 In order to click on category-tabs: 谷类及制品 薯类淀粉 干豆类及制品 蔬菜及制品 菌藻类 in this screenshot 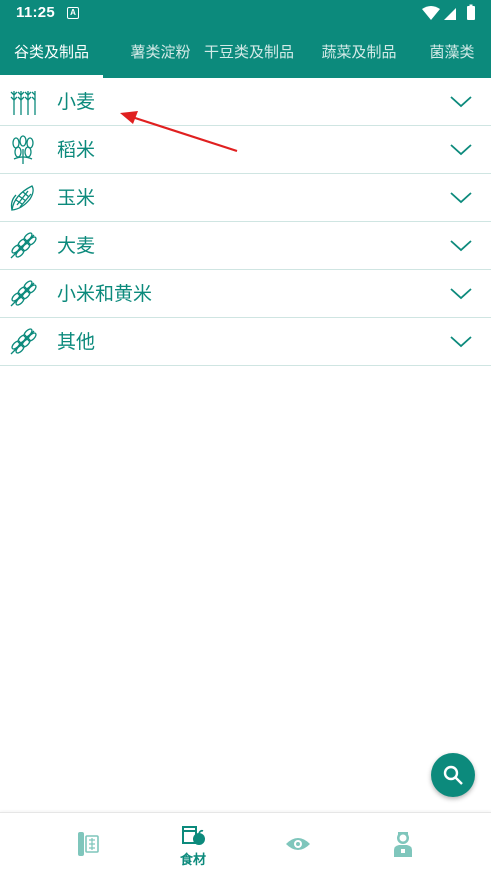, I will do `click(245, 52)`.